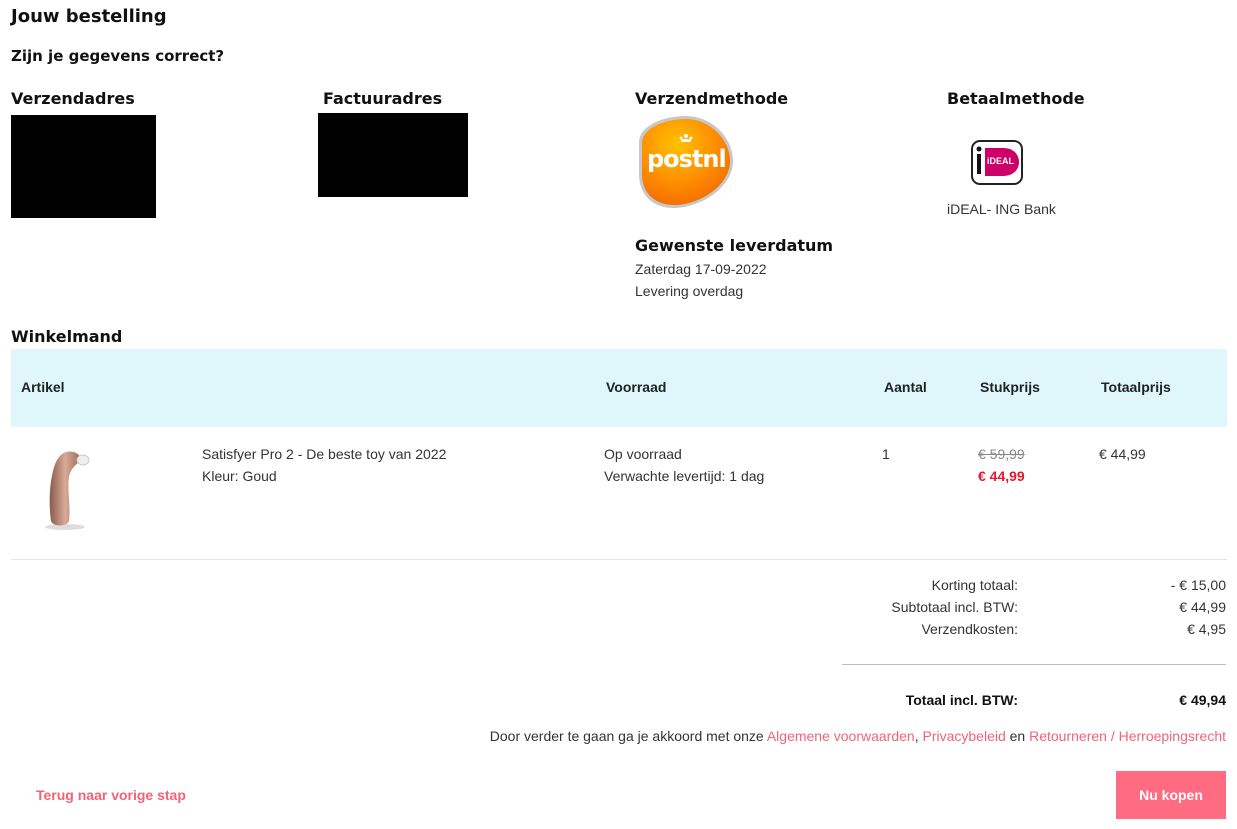 The width and height of the screenshot is (1237, 829). I want to click on page-title: Jouw bestelling, so click(89, 16).